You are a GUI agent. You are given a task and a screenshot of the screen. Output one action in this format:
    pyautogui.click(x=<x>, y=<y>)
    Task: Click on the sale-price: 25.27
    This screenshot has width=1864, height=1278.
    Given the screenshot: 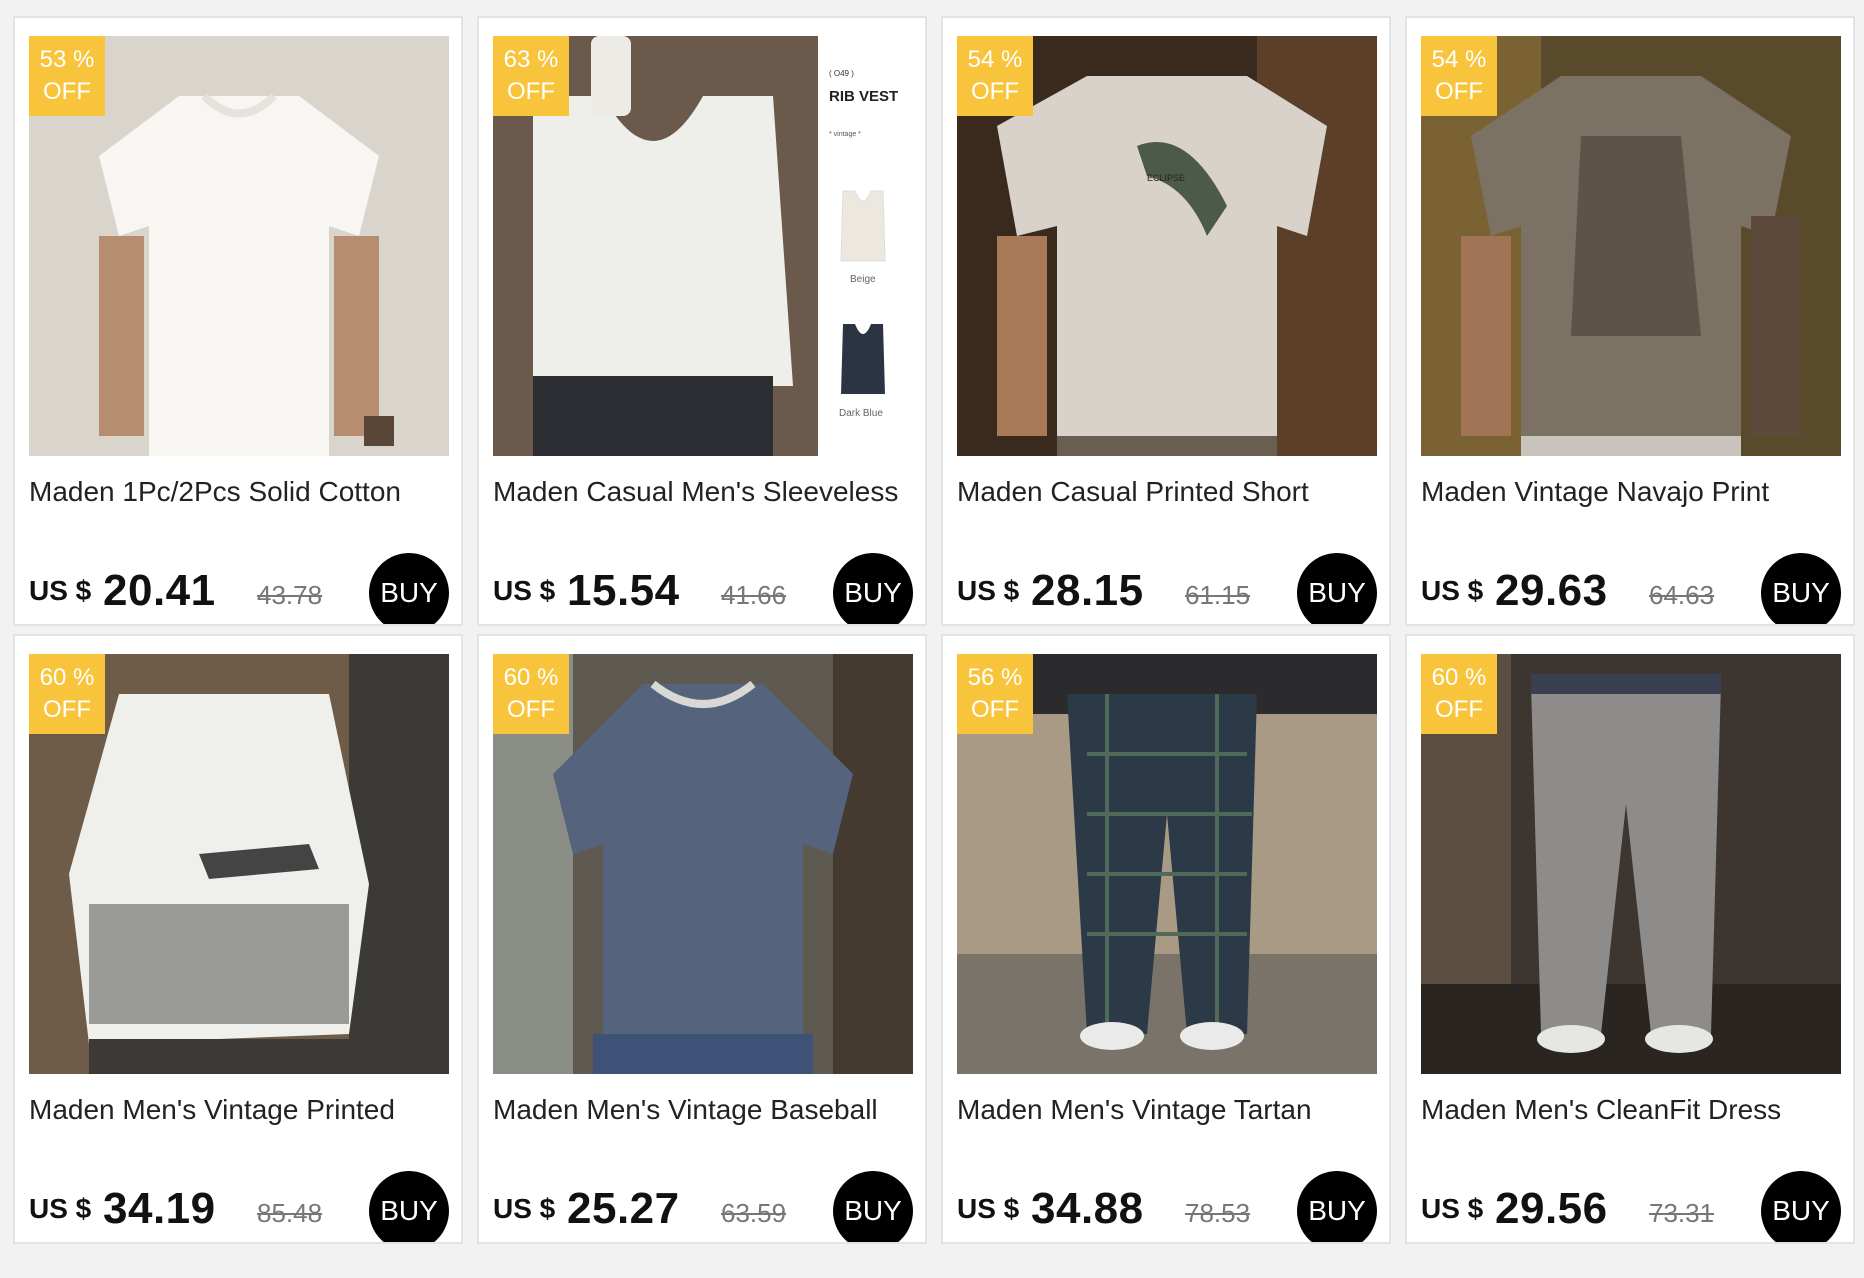 What is the action you would take?
    pyautogui.click(x=623, y=1208)
    